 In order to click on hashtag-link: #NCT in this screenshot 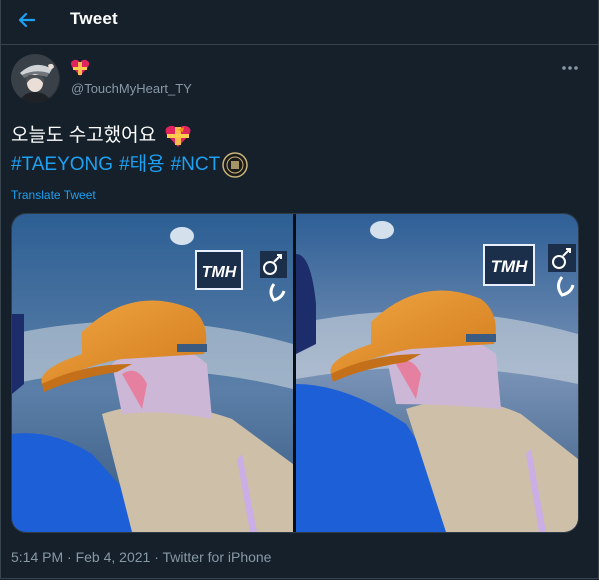, I will do `click(196, 164)`.